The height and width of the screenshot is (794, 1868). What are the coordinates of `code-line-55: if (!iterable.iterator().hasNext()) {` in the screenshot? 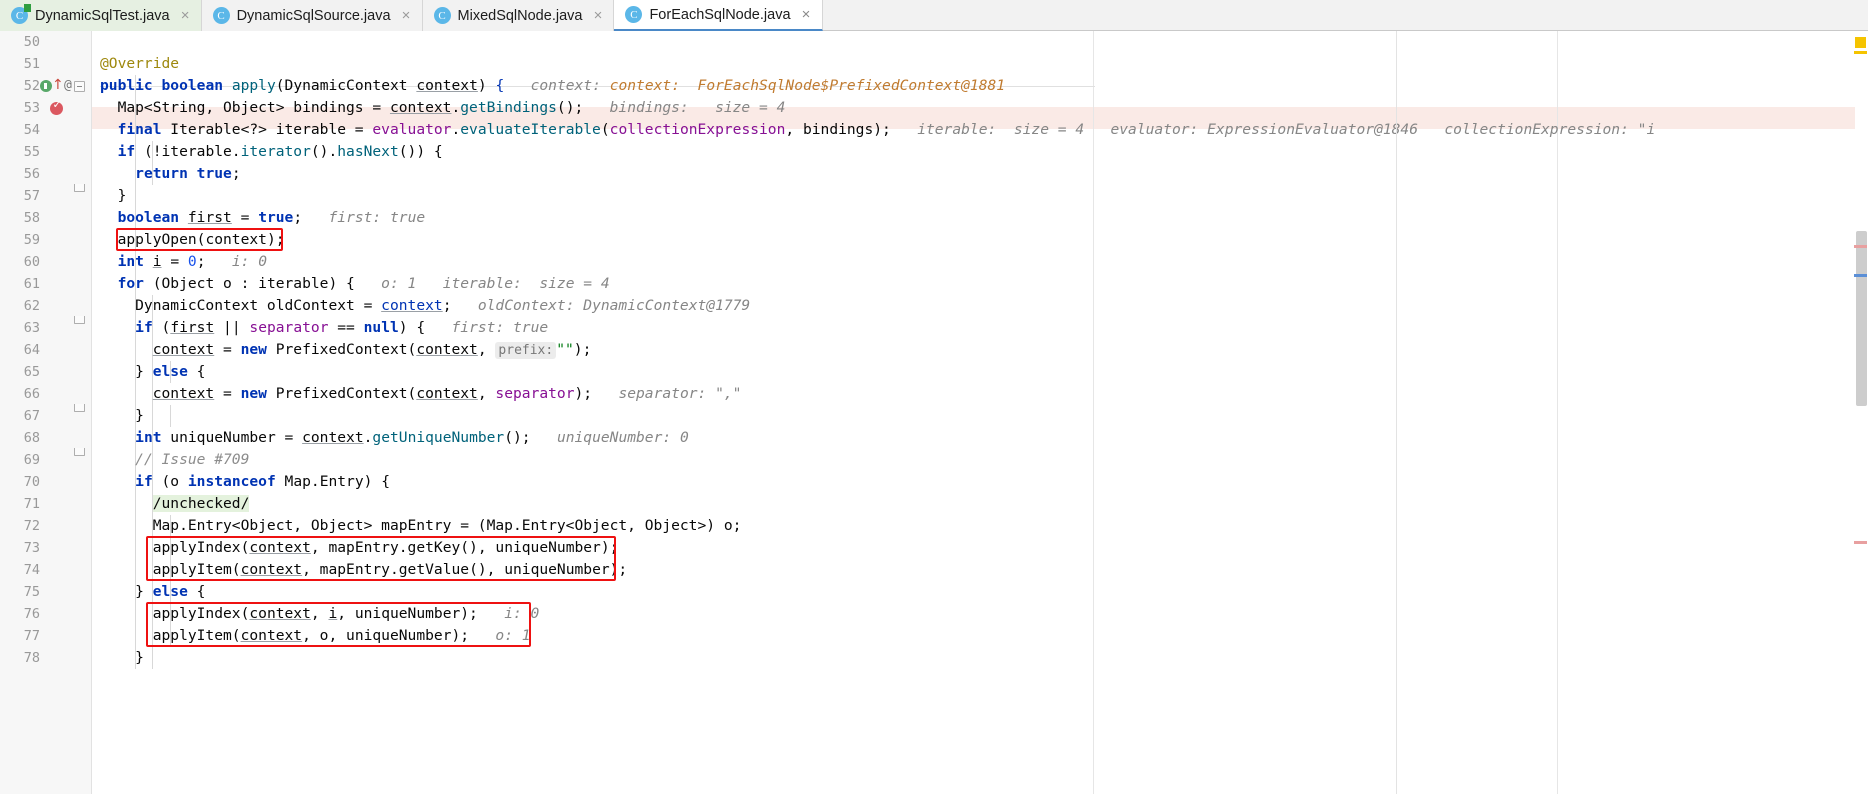 It's located at (271, 152).